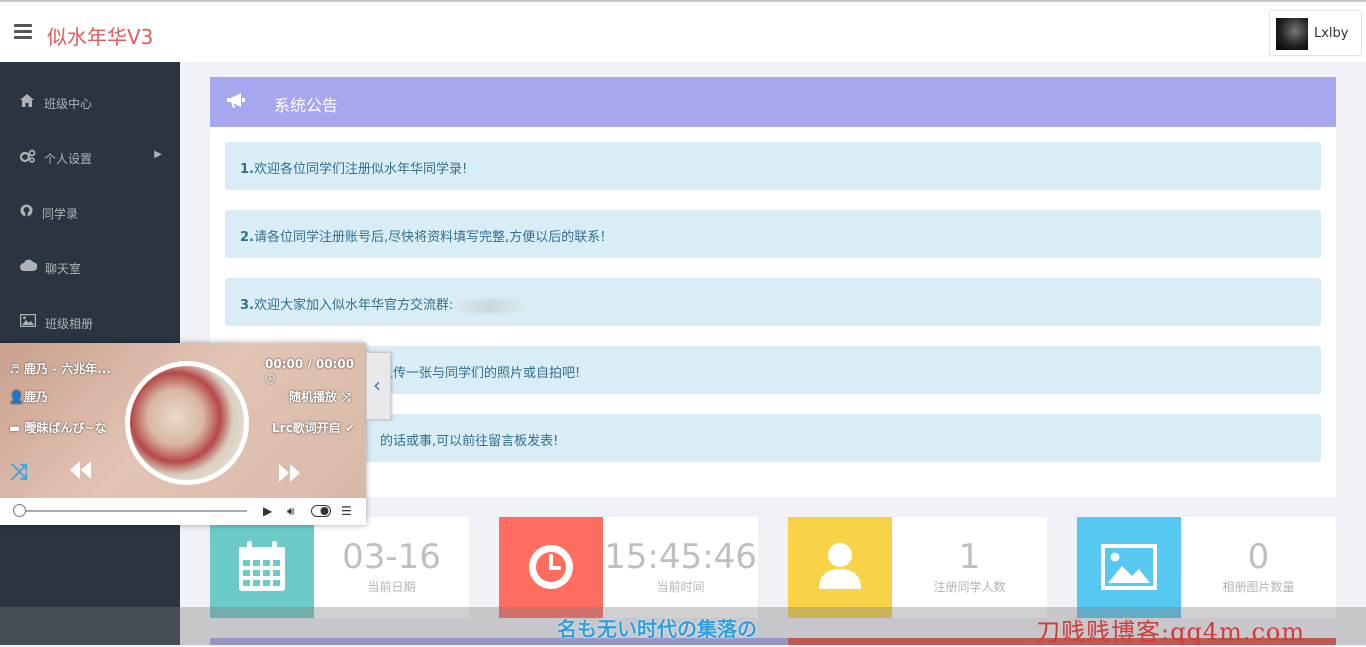  I want to click on stat-value: 1, so click(969, 557).